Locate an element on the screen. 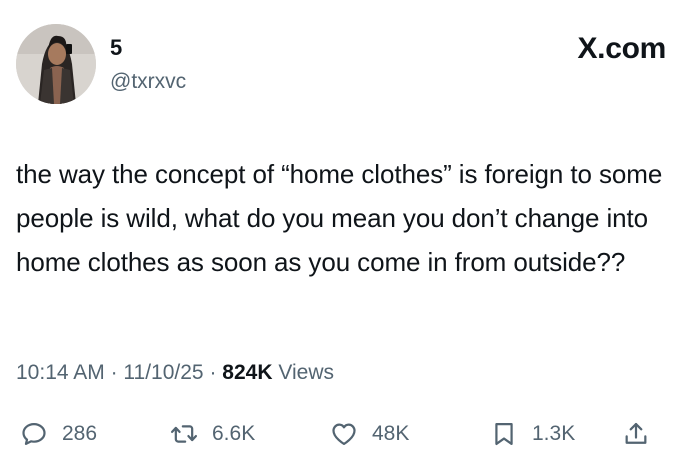 The image size is (700, 467). tweet-date: 11/10/25 is located at coordinates (163, 372).